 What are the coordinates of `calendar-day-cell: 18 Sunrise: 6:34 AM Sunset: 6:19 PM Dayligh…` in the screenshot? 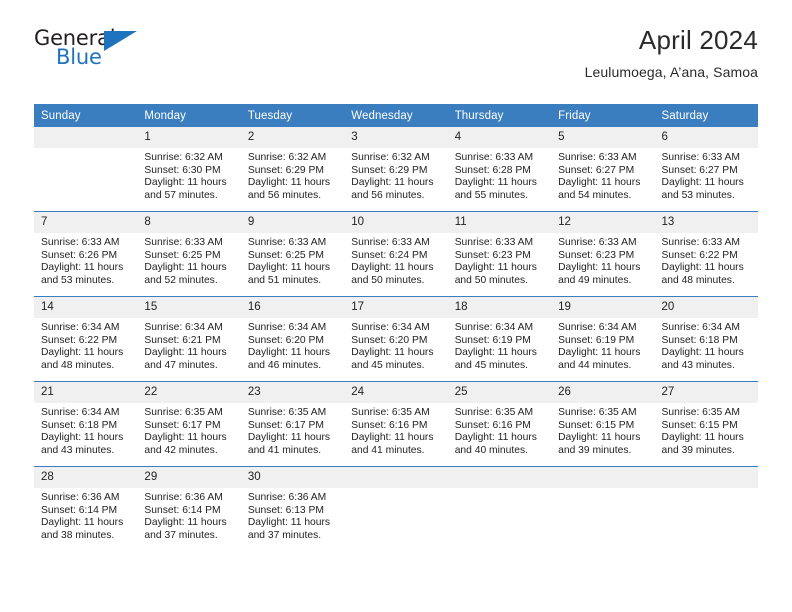 It's located at (499, 339).